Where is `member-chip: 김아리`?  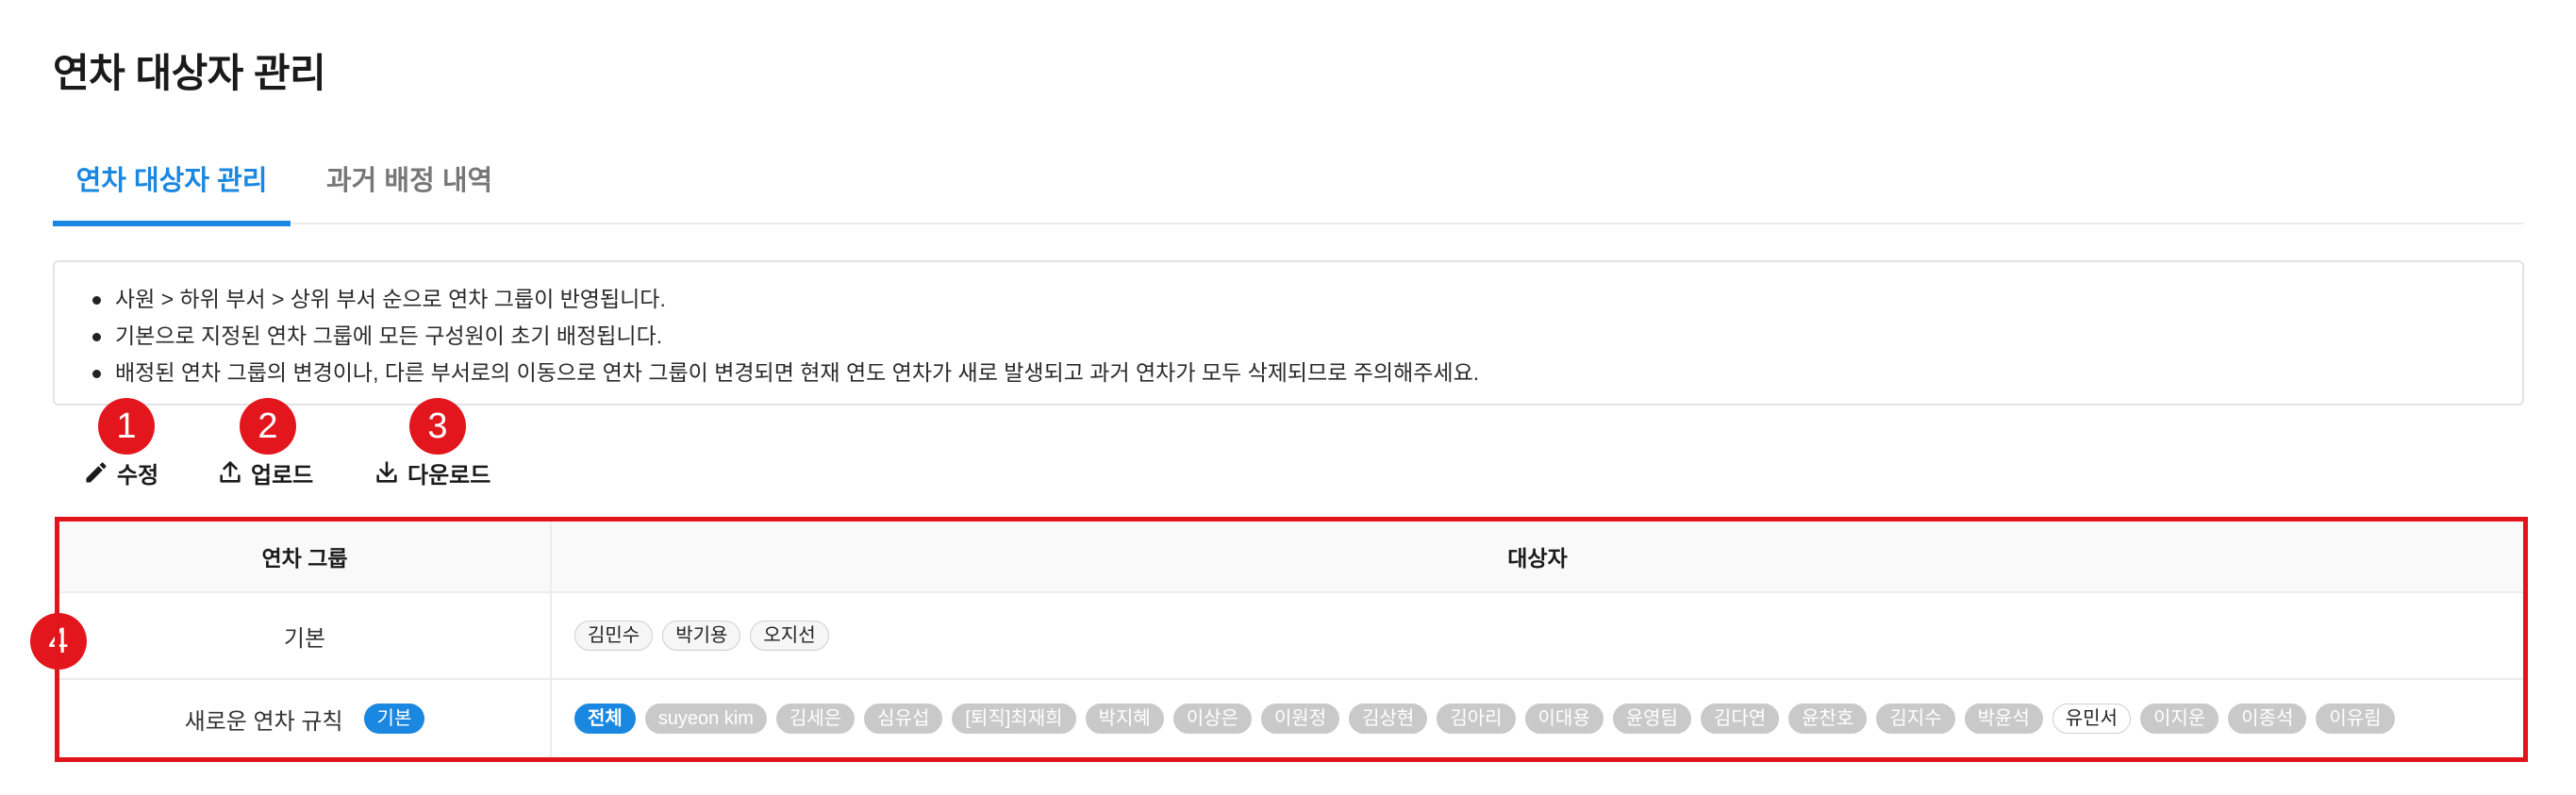
member-chip: 김아리 is located at coordinates (1476, 719).